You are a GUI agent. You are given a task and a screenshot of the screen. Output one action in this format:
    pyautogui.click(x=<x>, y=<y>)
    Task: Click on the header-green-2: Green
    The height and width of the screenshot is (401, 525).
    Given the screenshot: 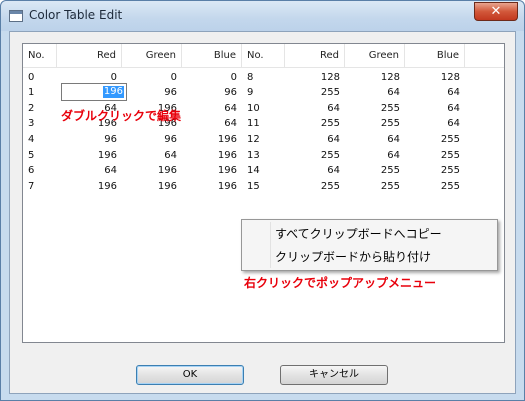 What is the action you would take?
    pyautogui.click(x=375, y=56)
    